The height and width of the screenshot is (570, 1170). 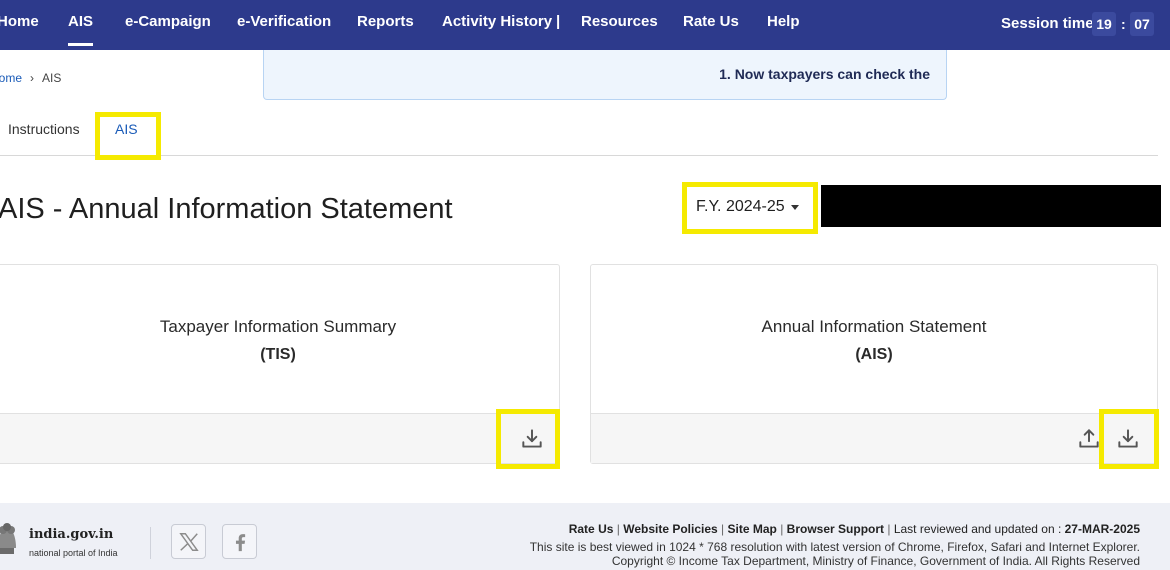 What do you see at coordinates (835, 529) in the screenshot?
I see `footer-link-browser-support: Browser Support` at bounding box center [835, 529].